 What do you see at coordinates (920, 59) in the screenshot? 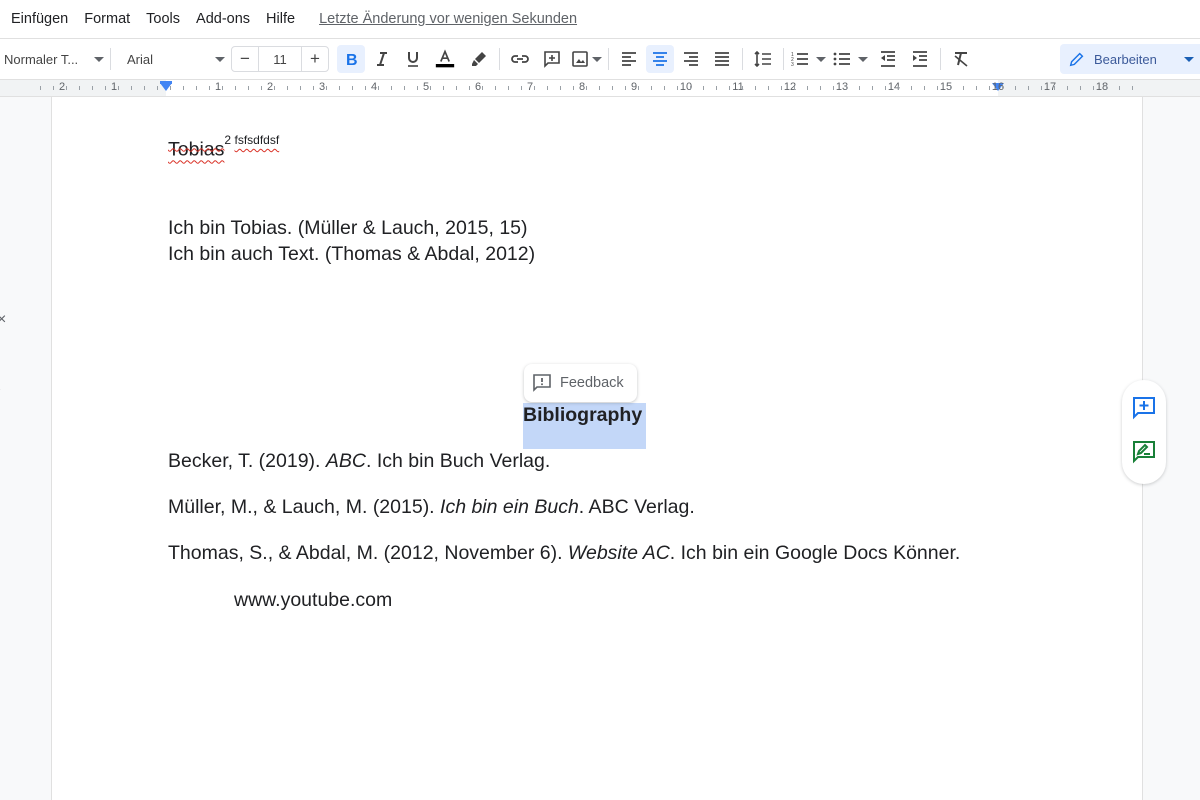
I see `increase-indent-button` at bounding box center [920, 59].